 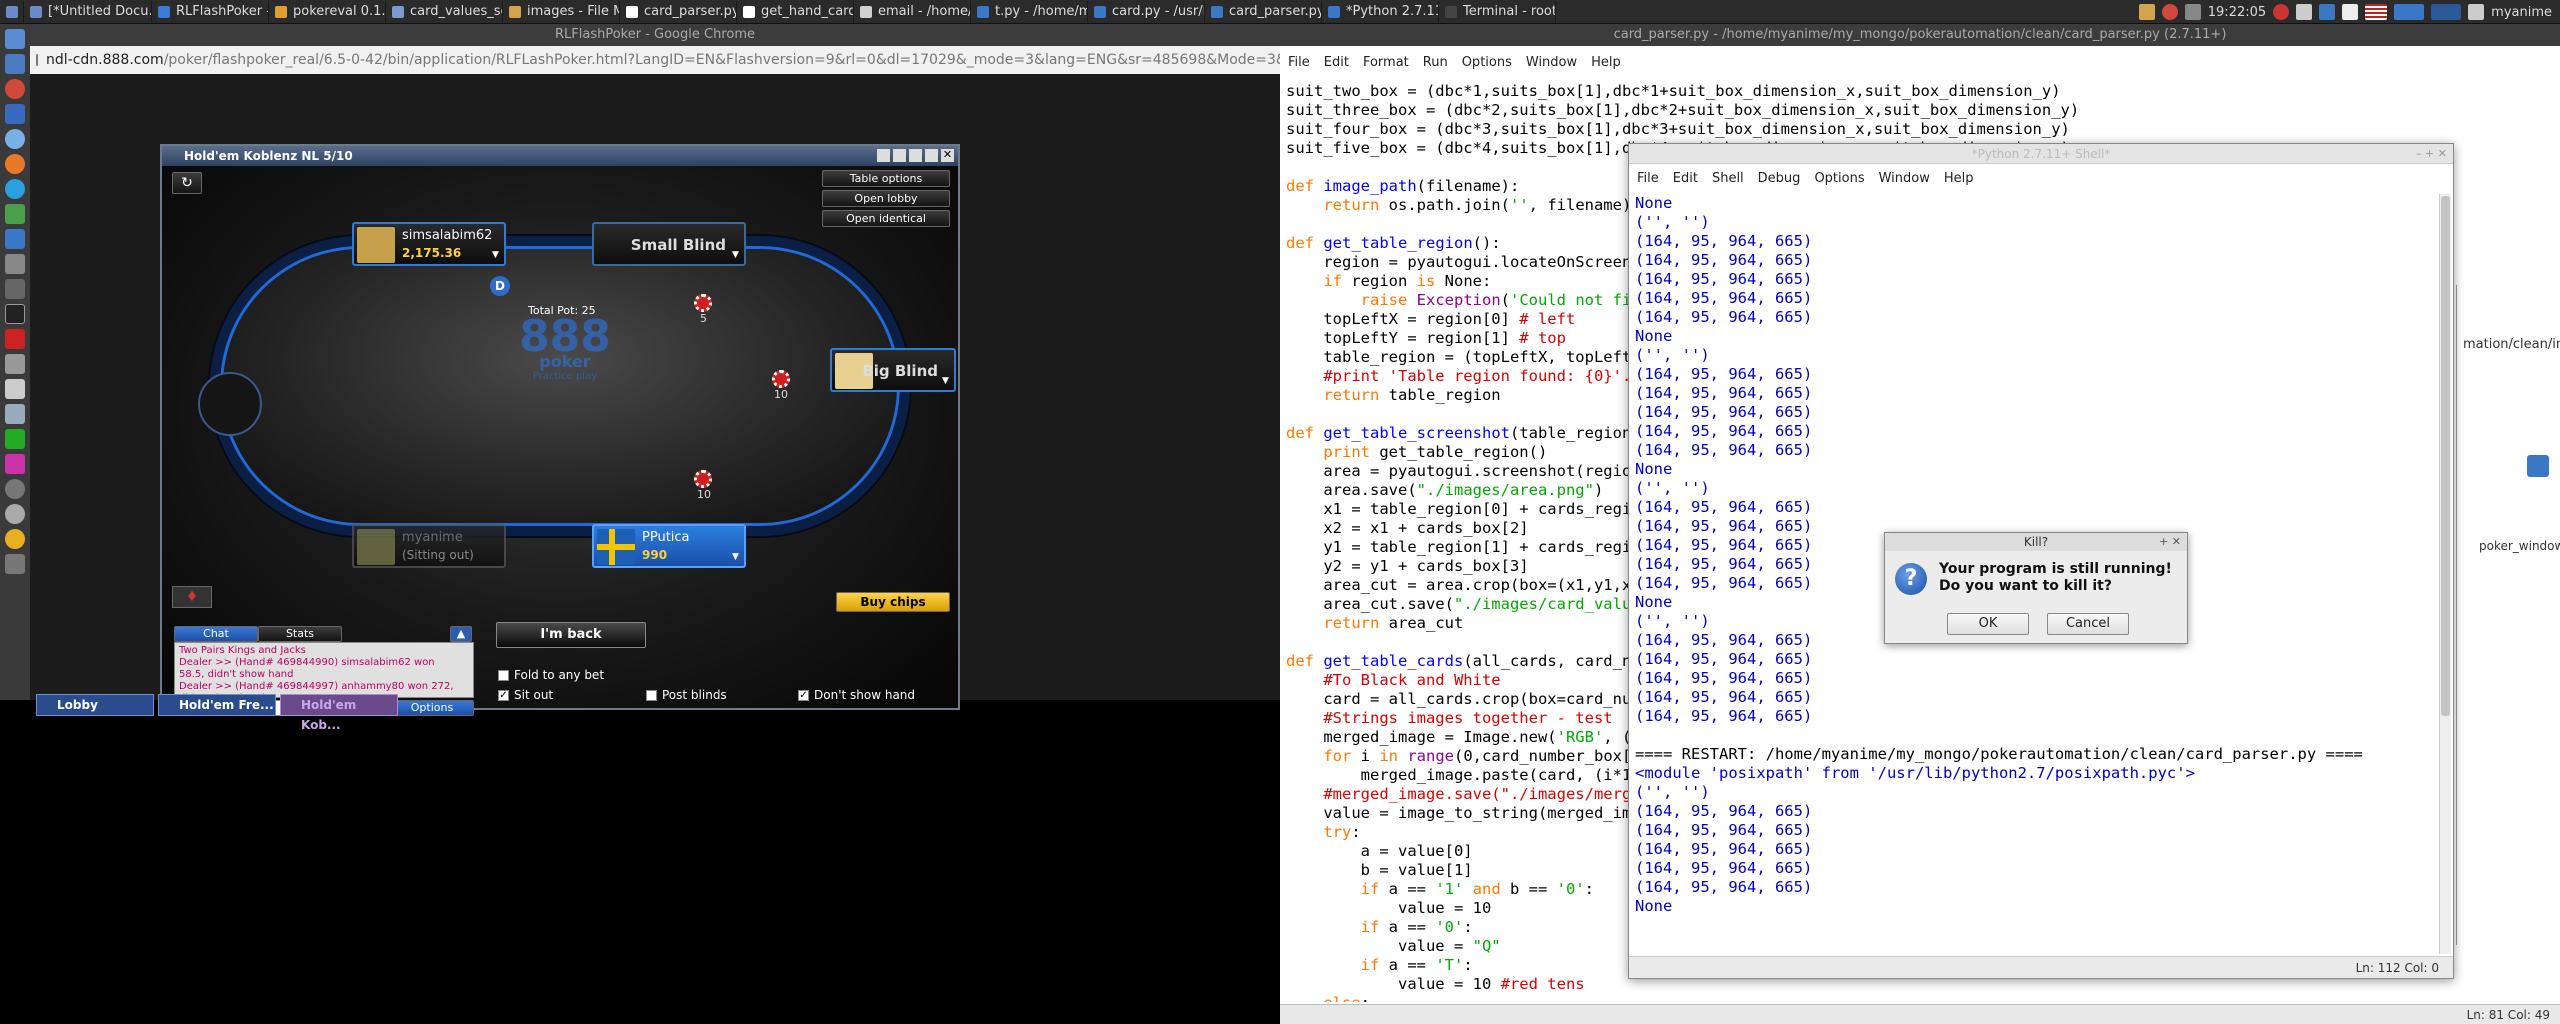 What do you see at coordinates (461, 634) in the screenshot?
I see `chat-toggle-button: ▲` at bounding box center [461, 634].